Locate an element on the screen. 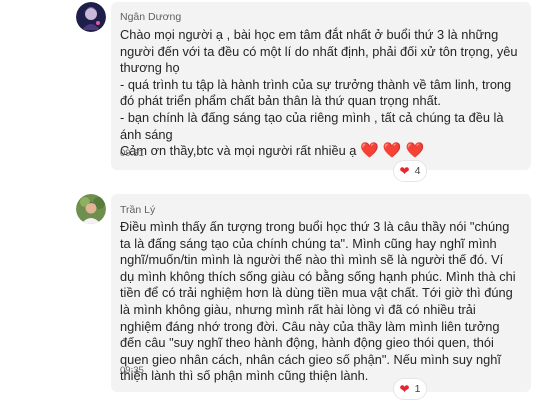 This screenshot has width=533, height=400. message-line: ánh sáng is located at coordinates (146, 134).